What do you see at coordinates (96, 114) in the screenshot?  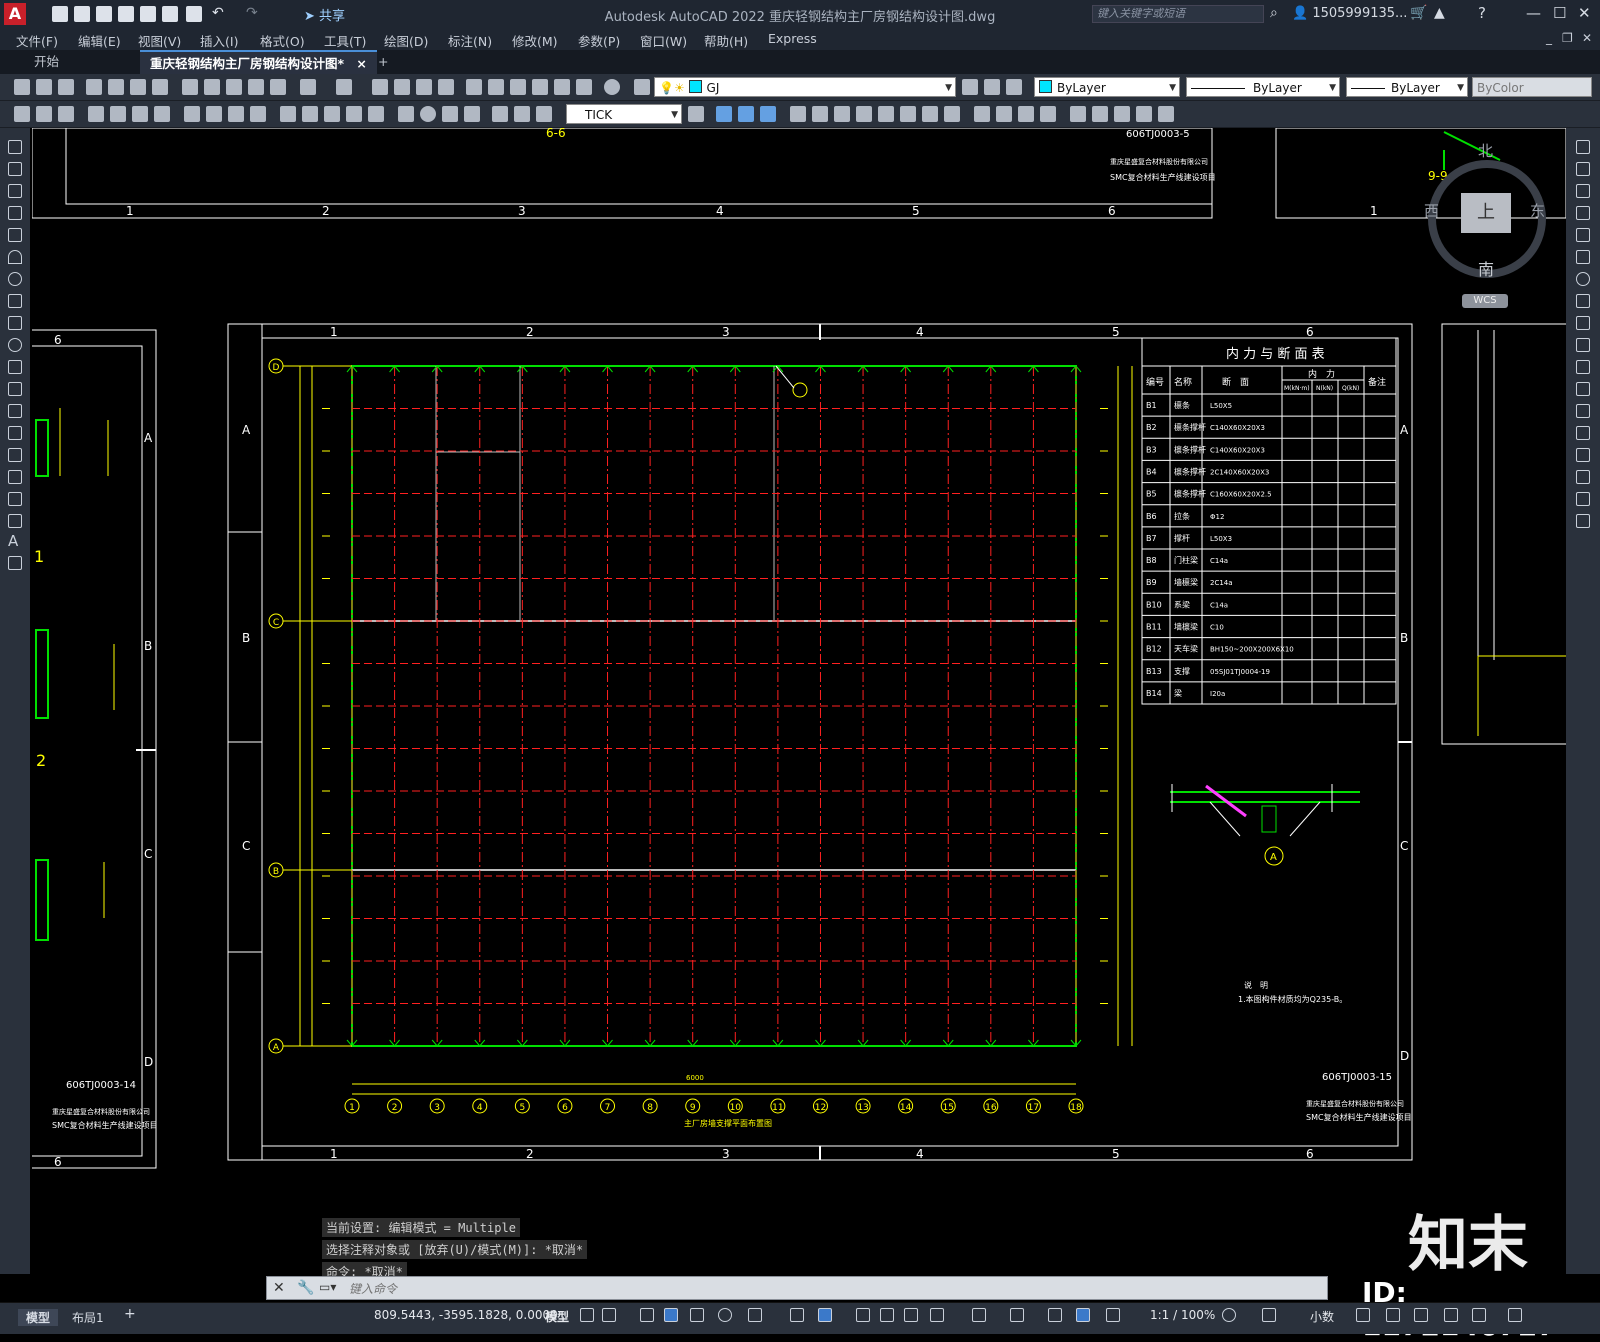 I see `linear-dim-icon` at bounding box center [96, 114].